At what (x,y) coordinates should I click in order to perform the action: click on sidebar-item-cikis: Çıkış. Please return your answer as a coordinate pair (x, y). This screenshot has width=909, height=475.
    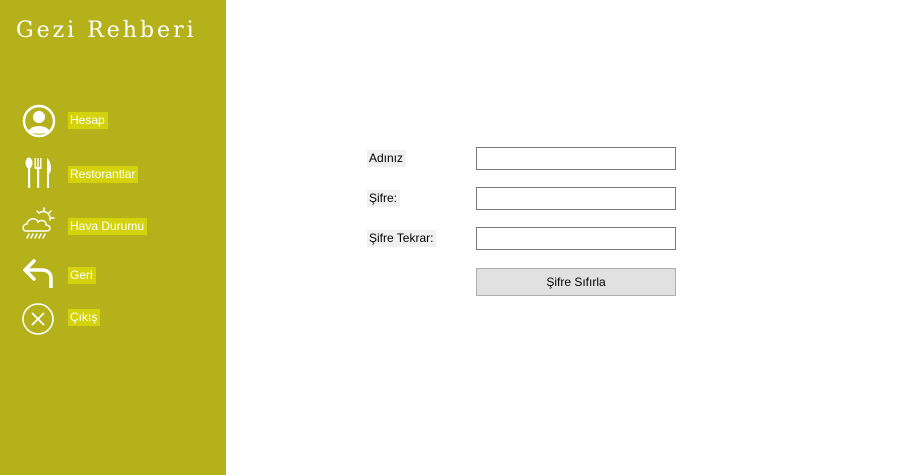
    Looking at the image, I should click on (120, 320).